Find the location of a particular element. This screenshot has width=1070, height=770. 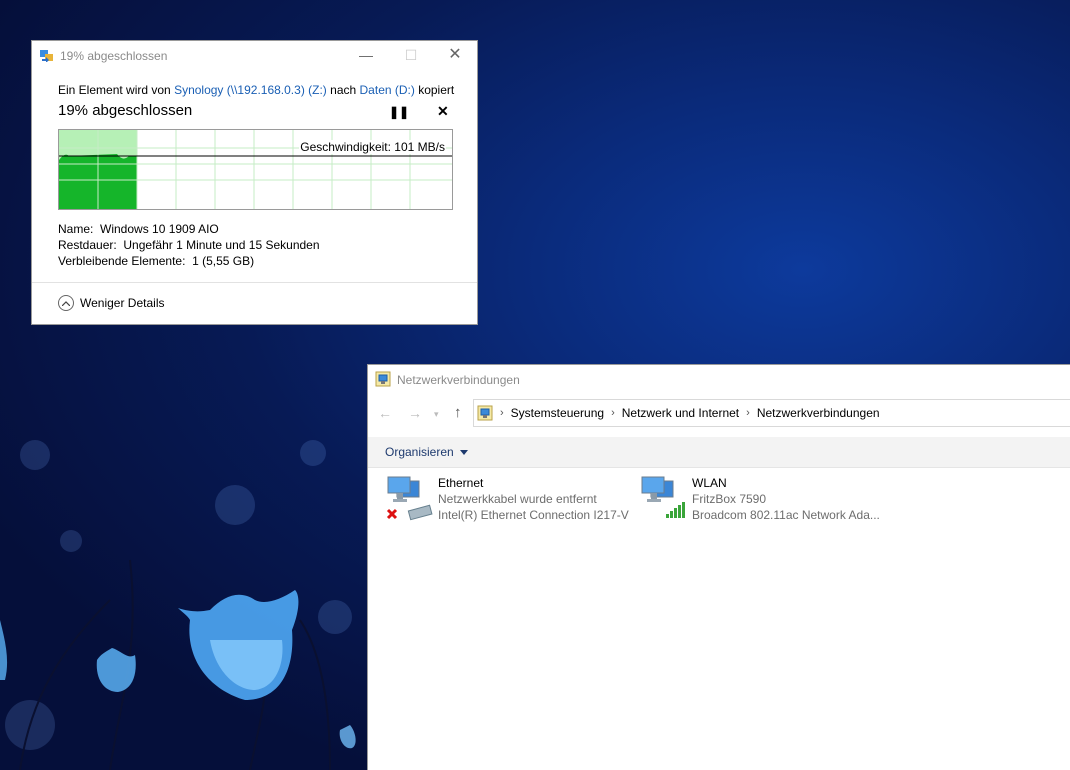

copy-description-prefix: Ein Element wird von is located at coordinates (116, 90).